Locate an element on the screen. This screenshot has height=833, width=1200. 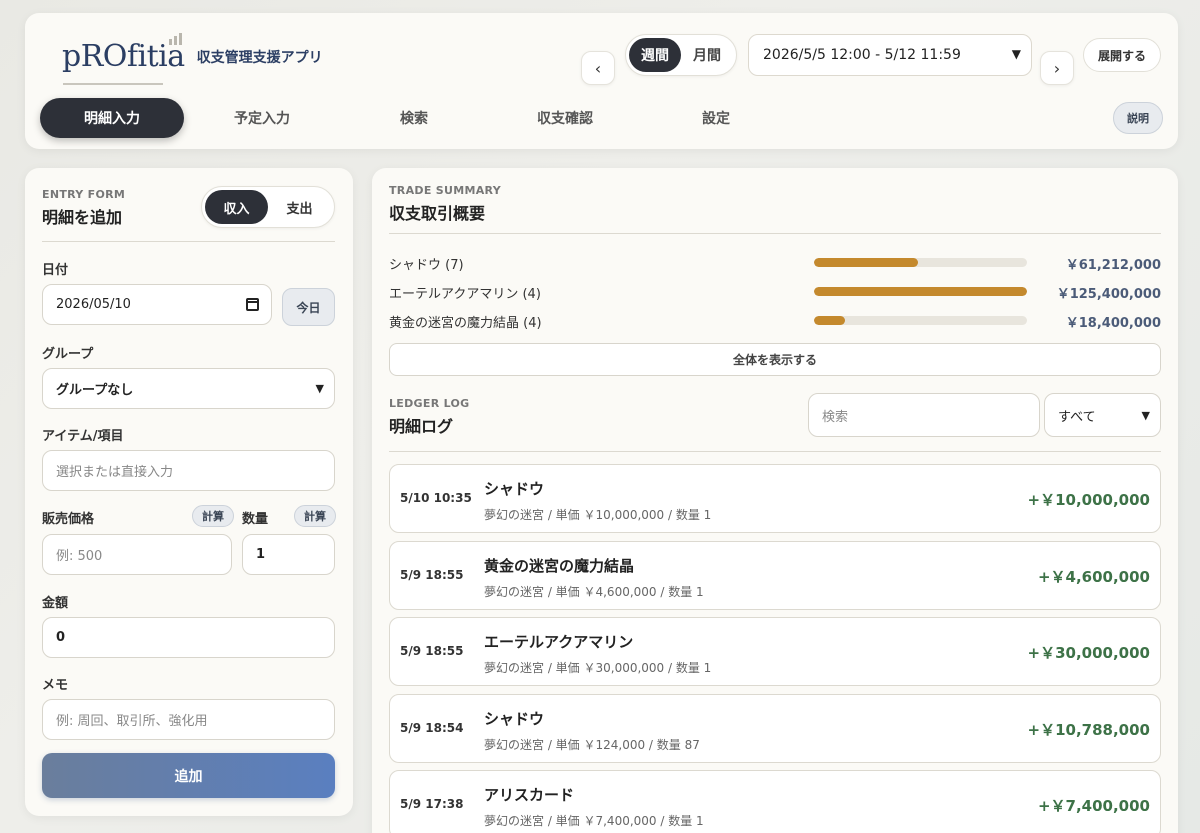
ledger-item-detail: 夢幻の迷宮 / 単価 ￥30,000,000 / 数量 1 is located at coordinates (598, 668).